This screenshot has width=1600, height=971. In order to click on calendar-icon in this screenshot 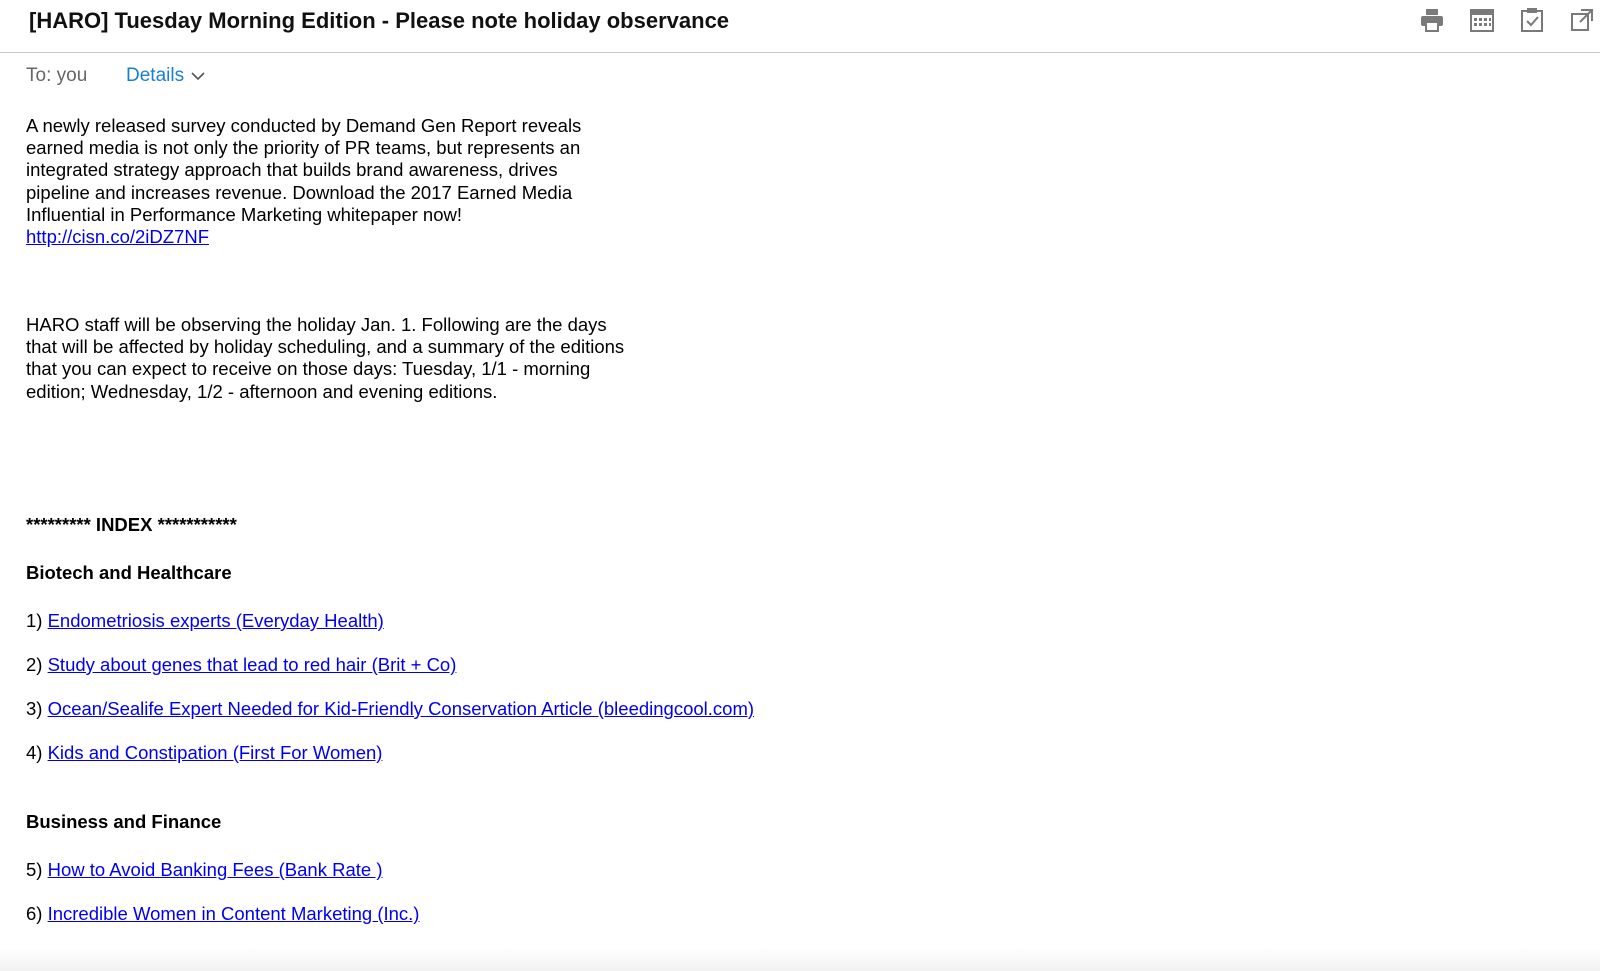, I will do `click(1482, 20)`.